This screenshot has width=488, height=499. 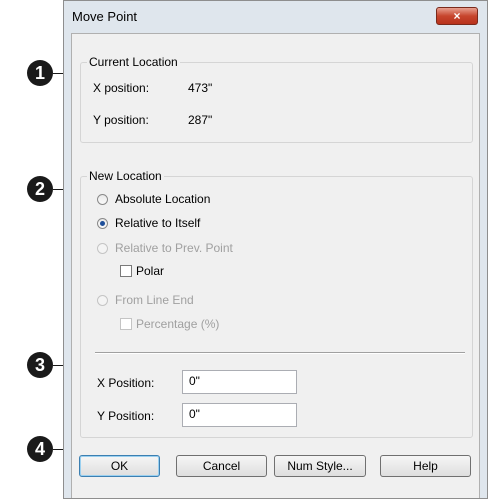 What do you see at coordinates (126, 271) in the screenshot?
I see `polar-checkbox` at bounding box center [126, 271].